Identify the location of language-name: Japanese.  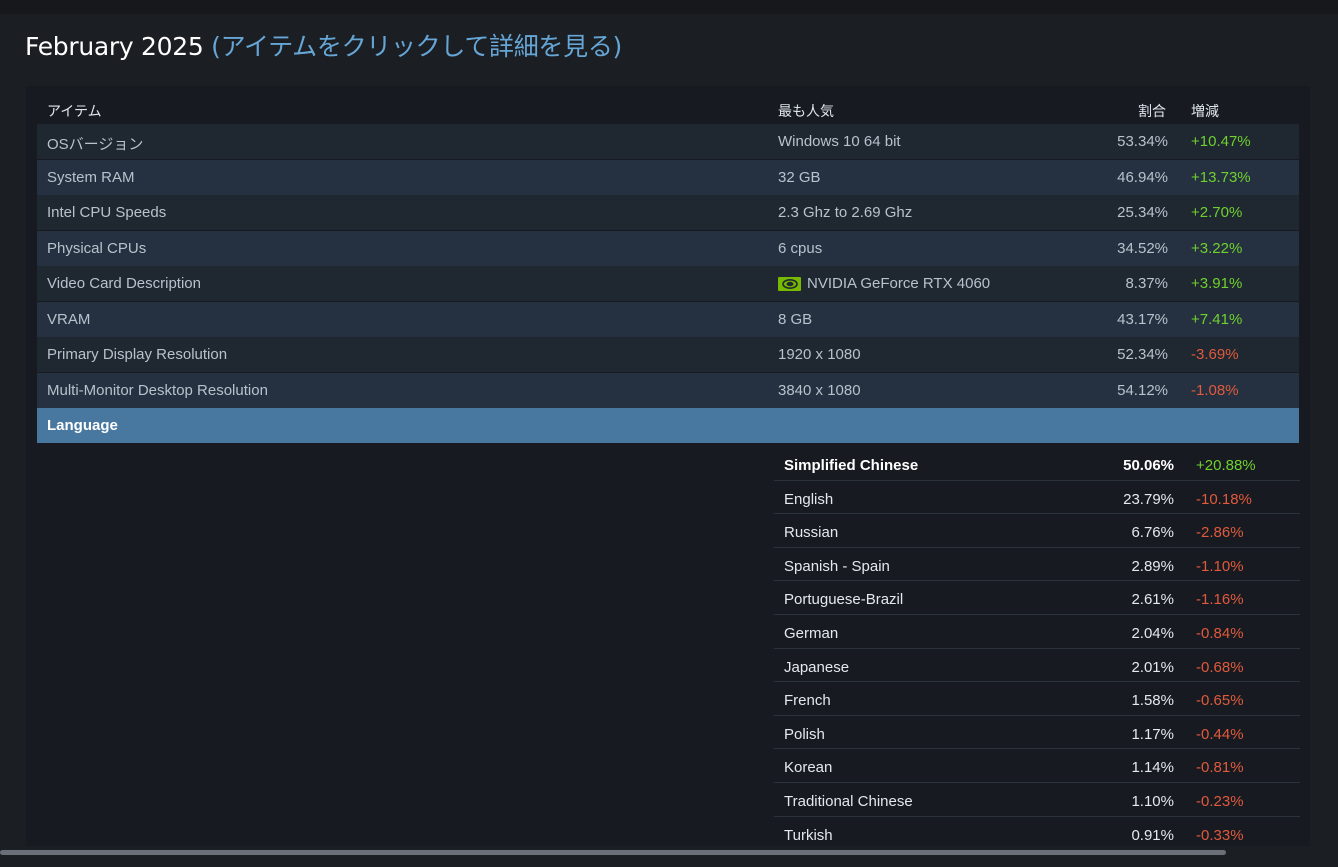
(817, 667).